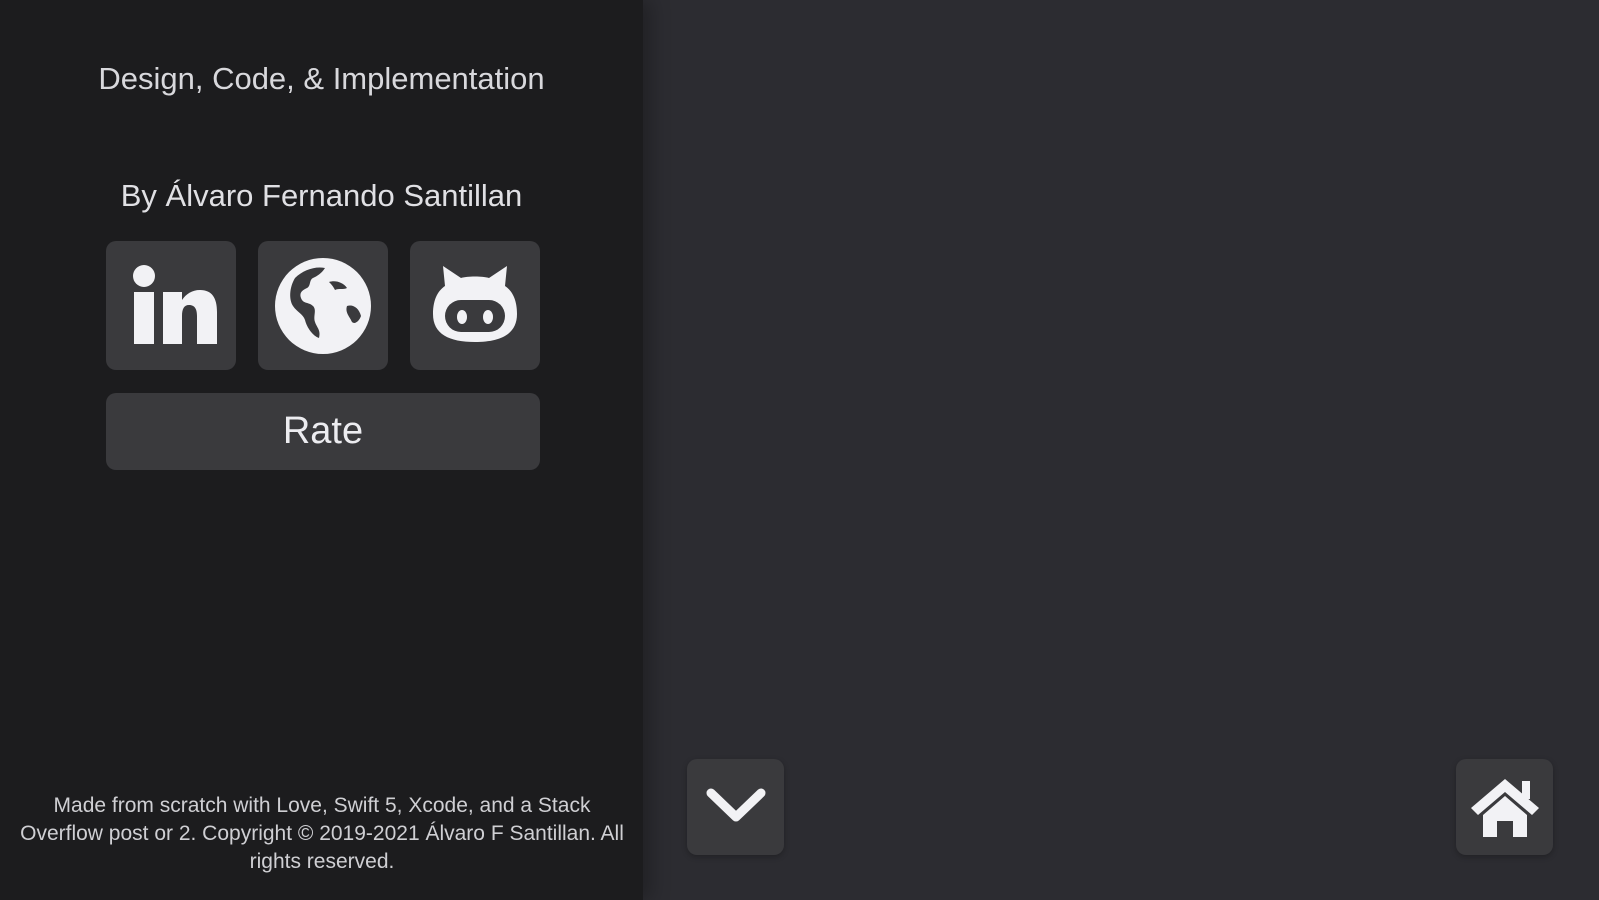  What do you see at coordinates (323, 431) in the screenshot?
I see `rate-button: Rate` at bounding box center [323, 431].